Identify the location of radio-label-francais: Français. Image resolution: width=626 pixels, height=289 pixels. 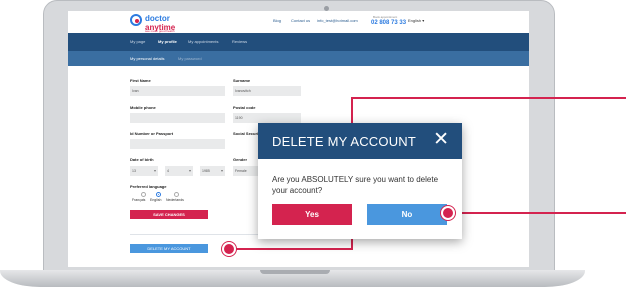
(139, 200).